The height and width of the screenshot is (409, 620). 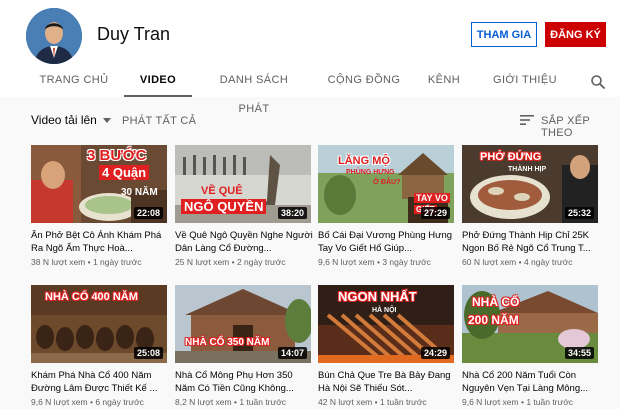 I want to click on video-views: 8,2 N lượt xem, so click(x=203, y=402).